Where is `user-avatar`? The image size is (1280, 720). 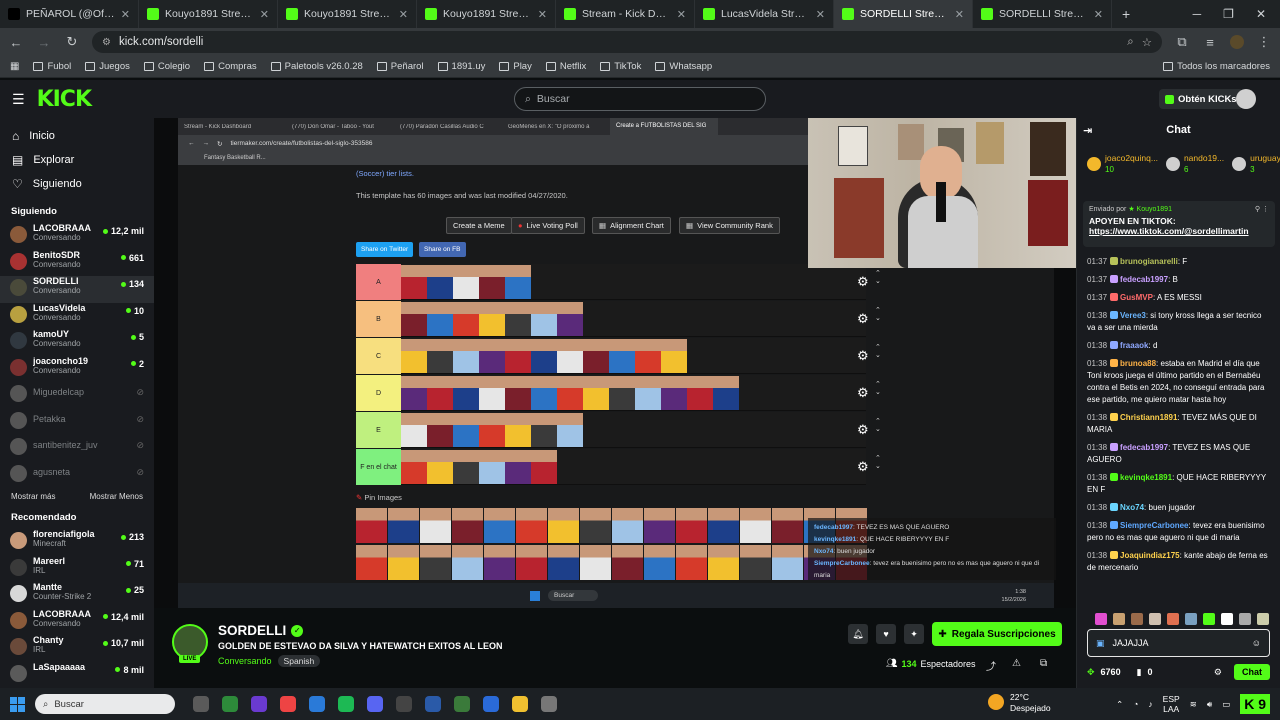 user-avatar is located at coordinates (1246, 99).